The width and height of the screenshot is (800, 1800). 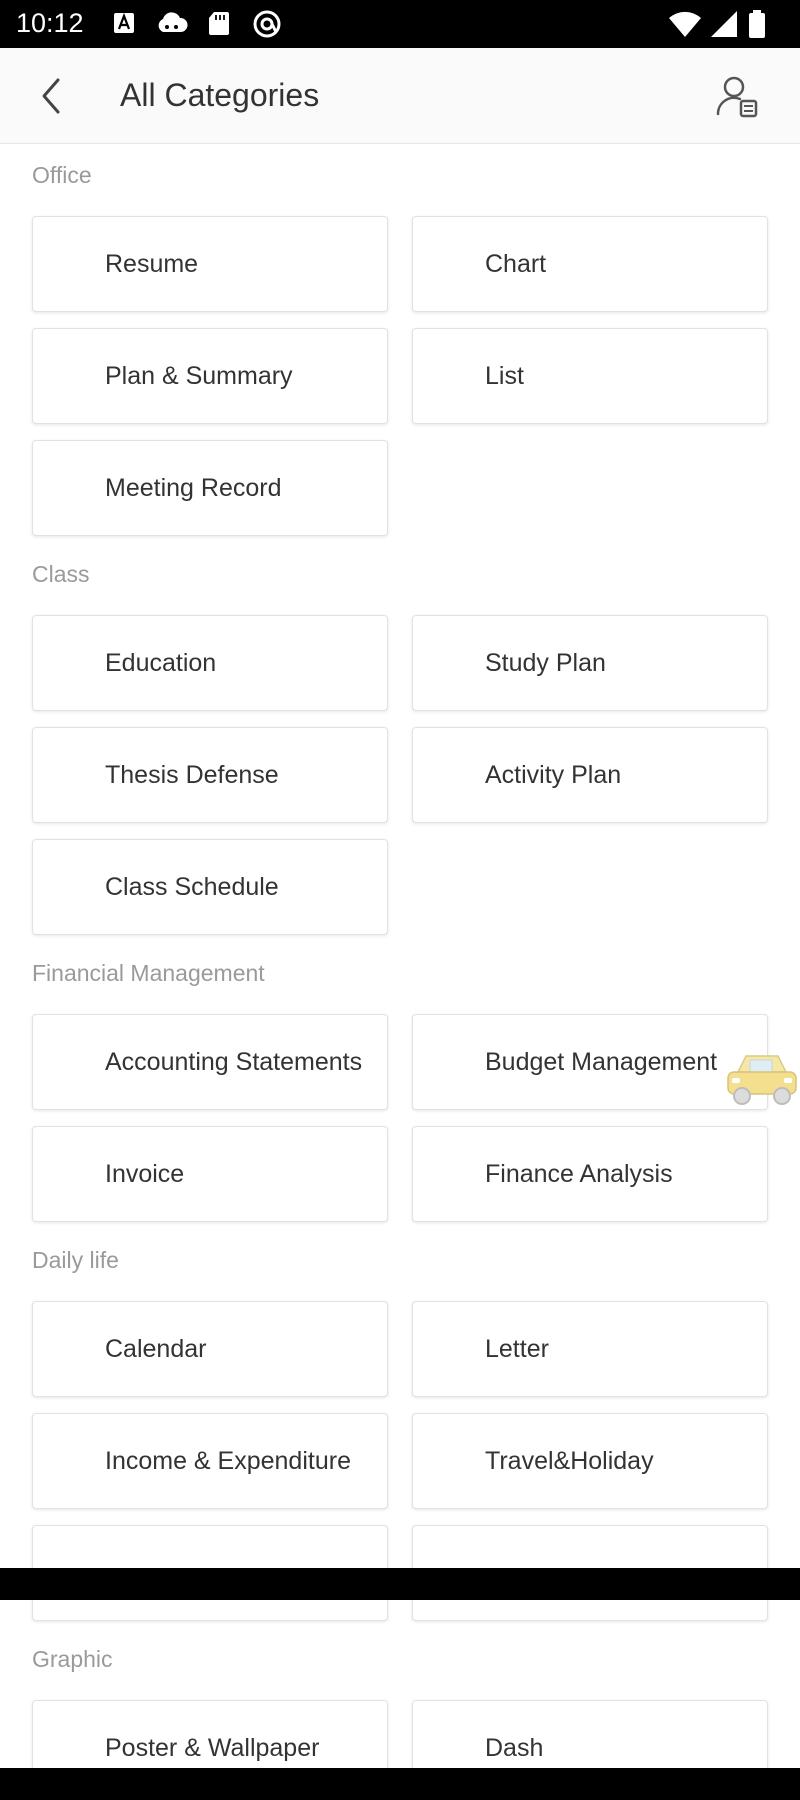 I want to click on category-tile-letter: Letter, so click(x=590, y=1349).